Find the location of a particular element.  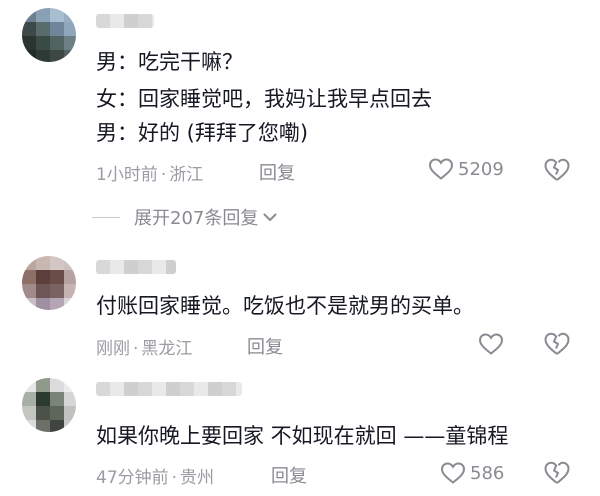

comment-meta: 1小时前 · 浙江 is located at coordinates (149, 172).